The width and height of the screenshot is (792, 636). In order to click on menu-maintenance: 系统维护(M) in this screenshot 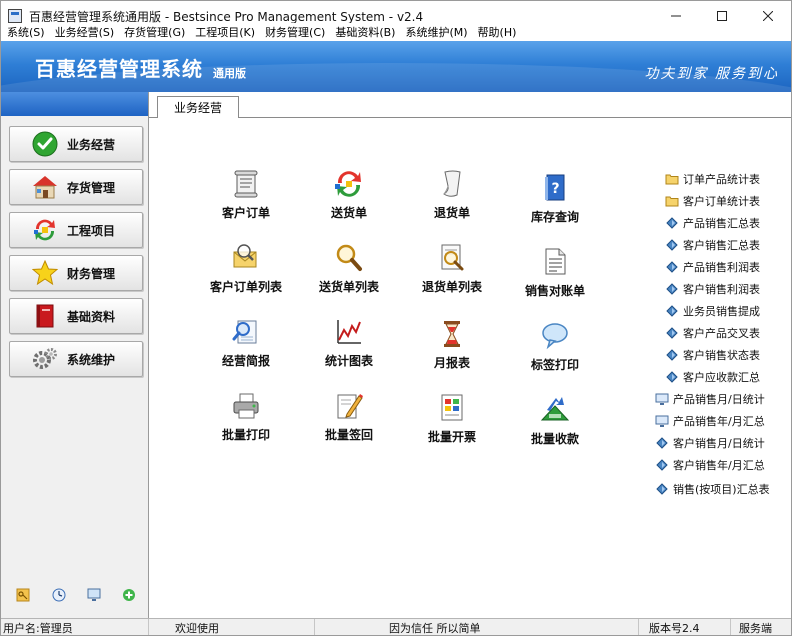, I will do `click(436, 32)`.